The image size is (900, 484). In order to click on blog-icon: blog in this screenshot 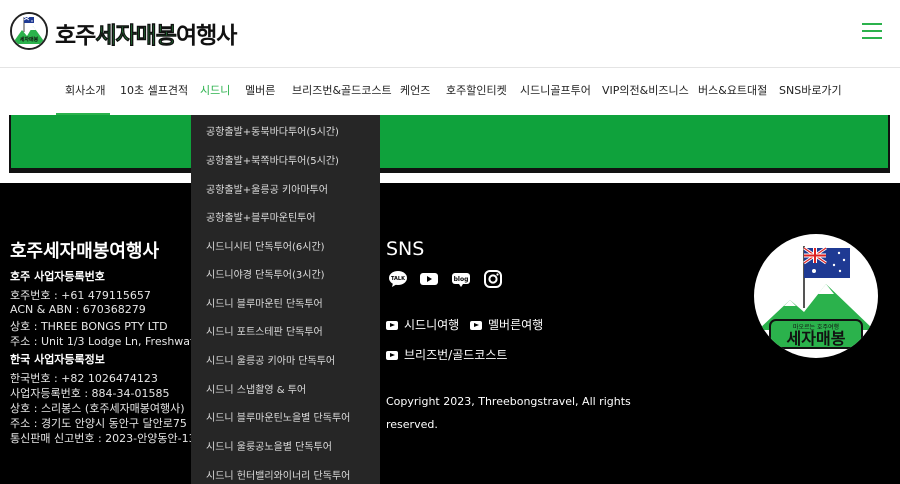, I will do `click(461, 279)`.